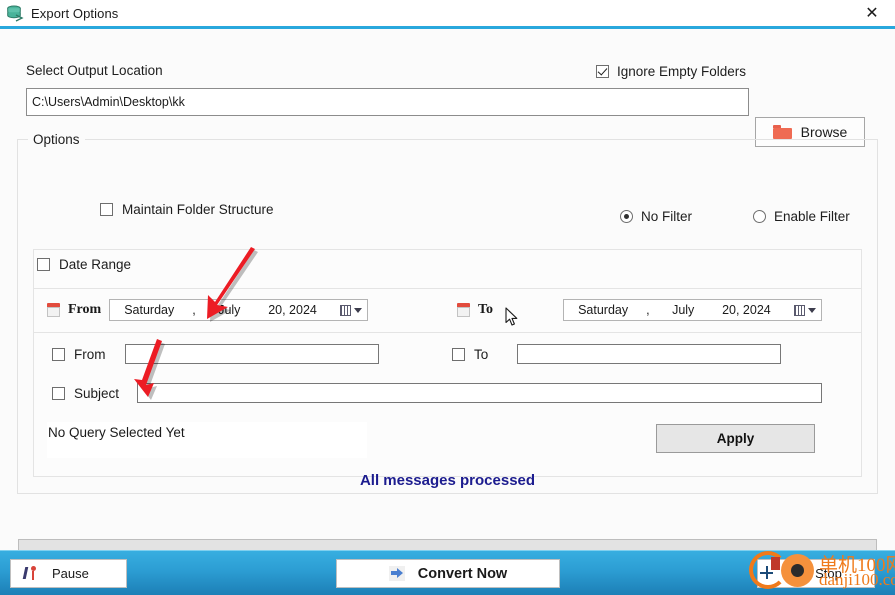  Describe the element at coordinates (872, 13) in the screenshot. I see `close-icon: ✕` at that location.